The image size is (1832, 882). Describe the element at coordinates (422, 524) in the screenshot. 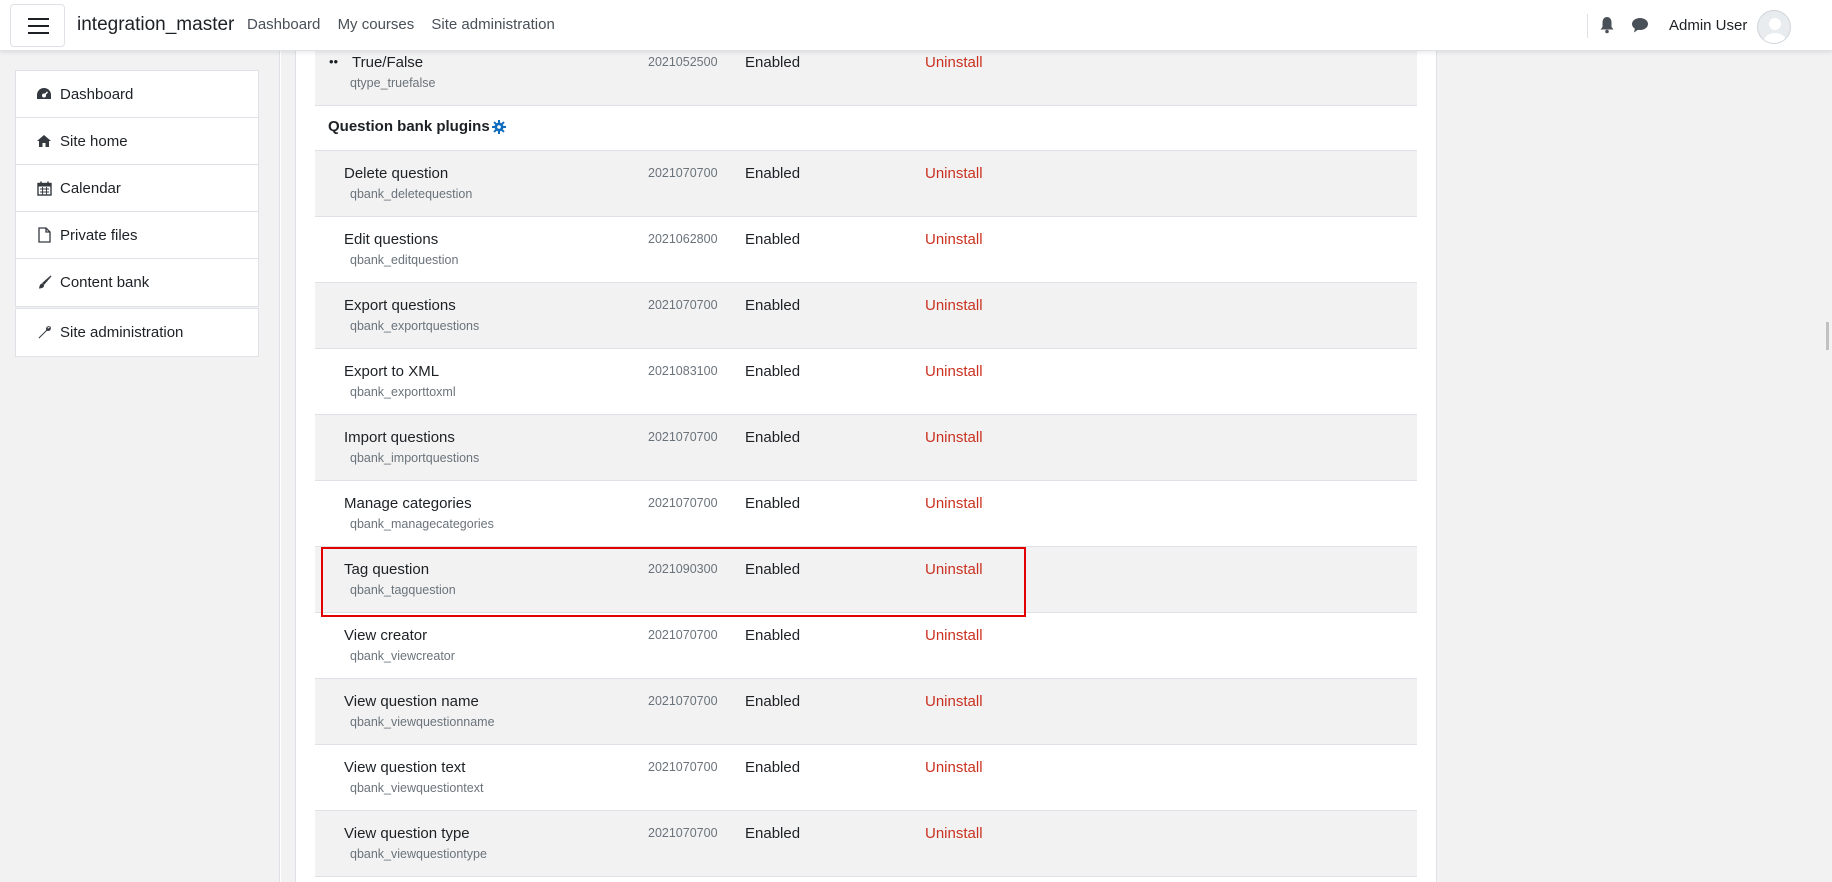

I see `plugin-component: qbank_managecategories` at that location.